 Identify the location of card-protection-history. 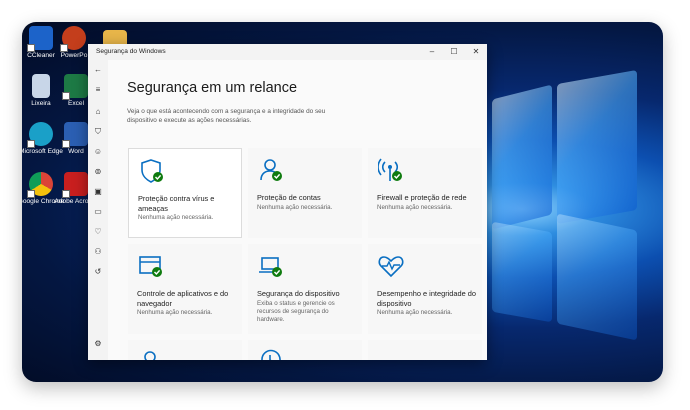
(305, 350).